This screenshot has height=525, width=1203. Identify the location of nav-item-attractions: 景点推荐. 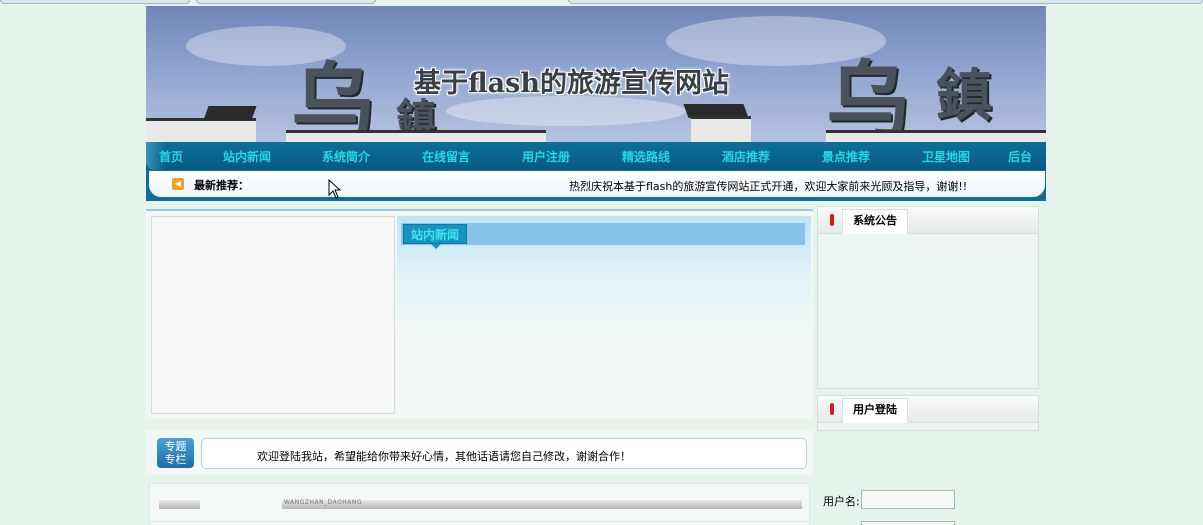
(846, 156).